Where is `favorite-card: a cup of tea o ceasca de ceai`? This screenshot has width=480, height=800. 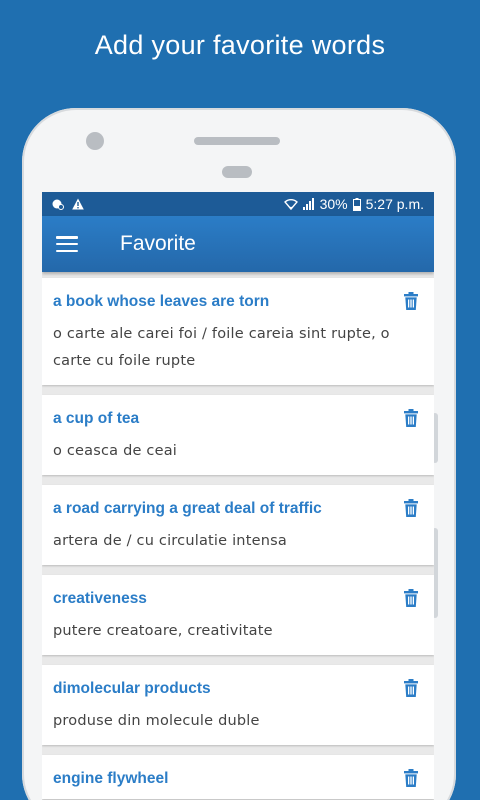 favorite-card: a cup of tea o ceasca de ceai is located at coordinates (238, 435).